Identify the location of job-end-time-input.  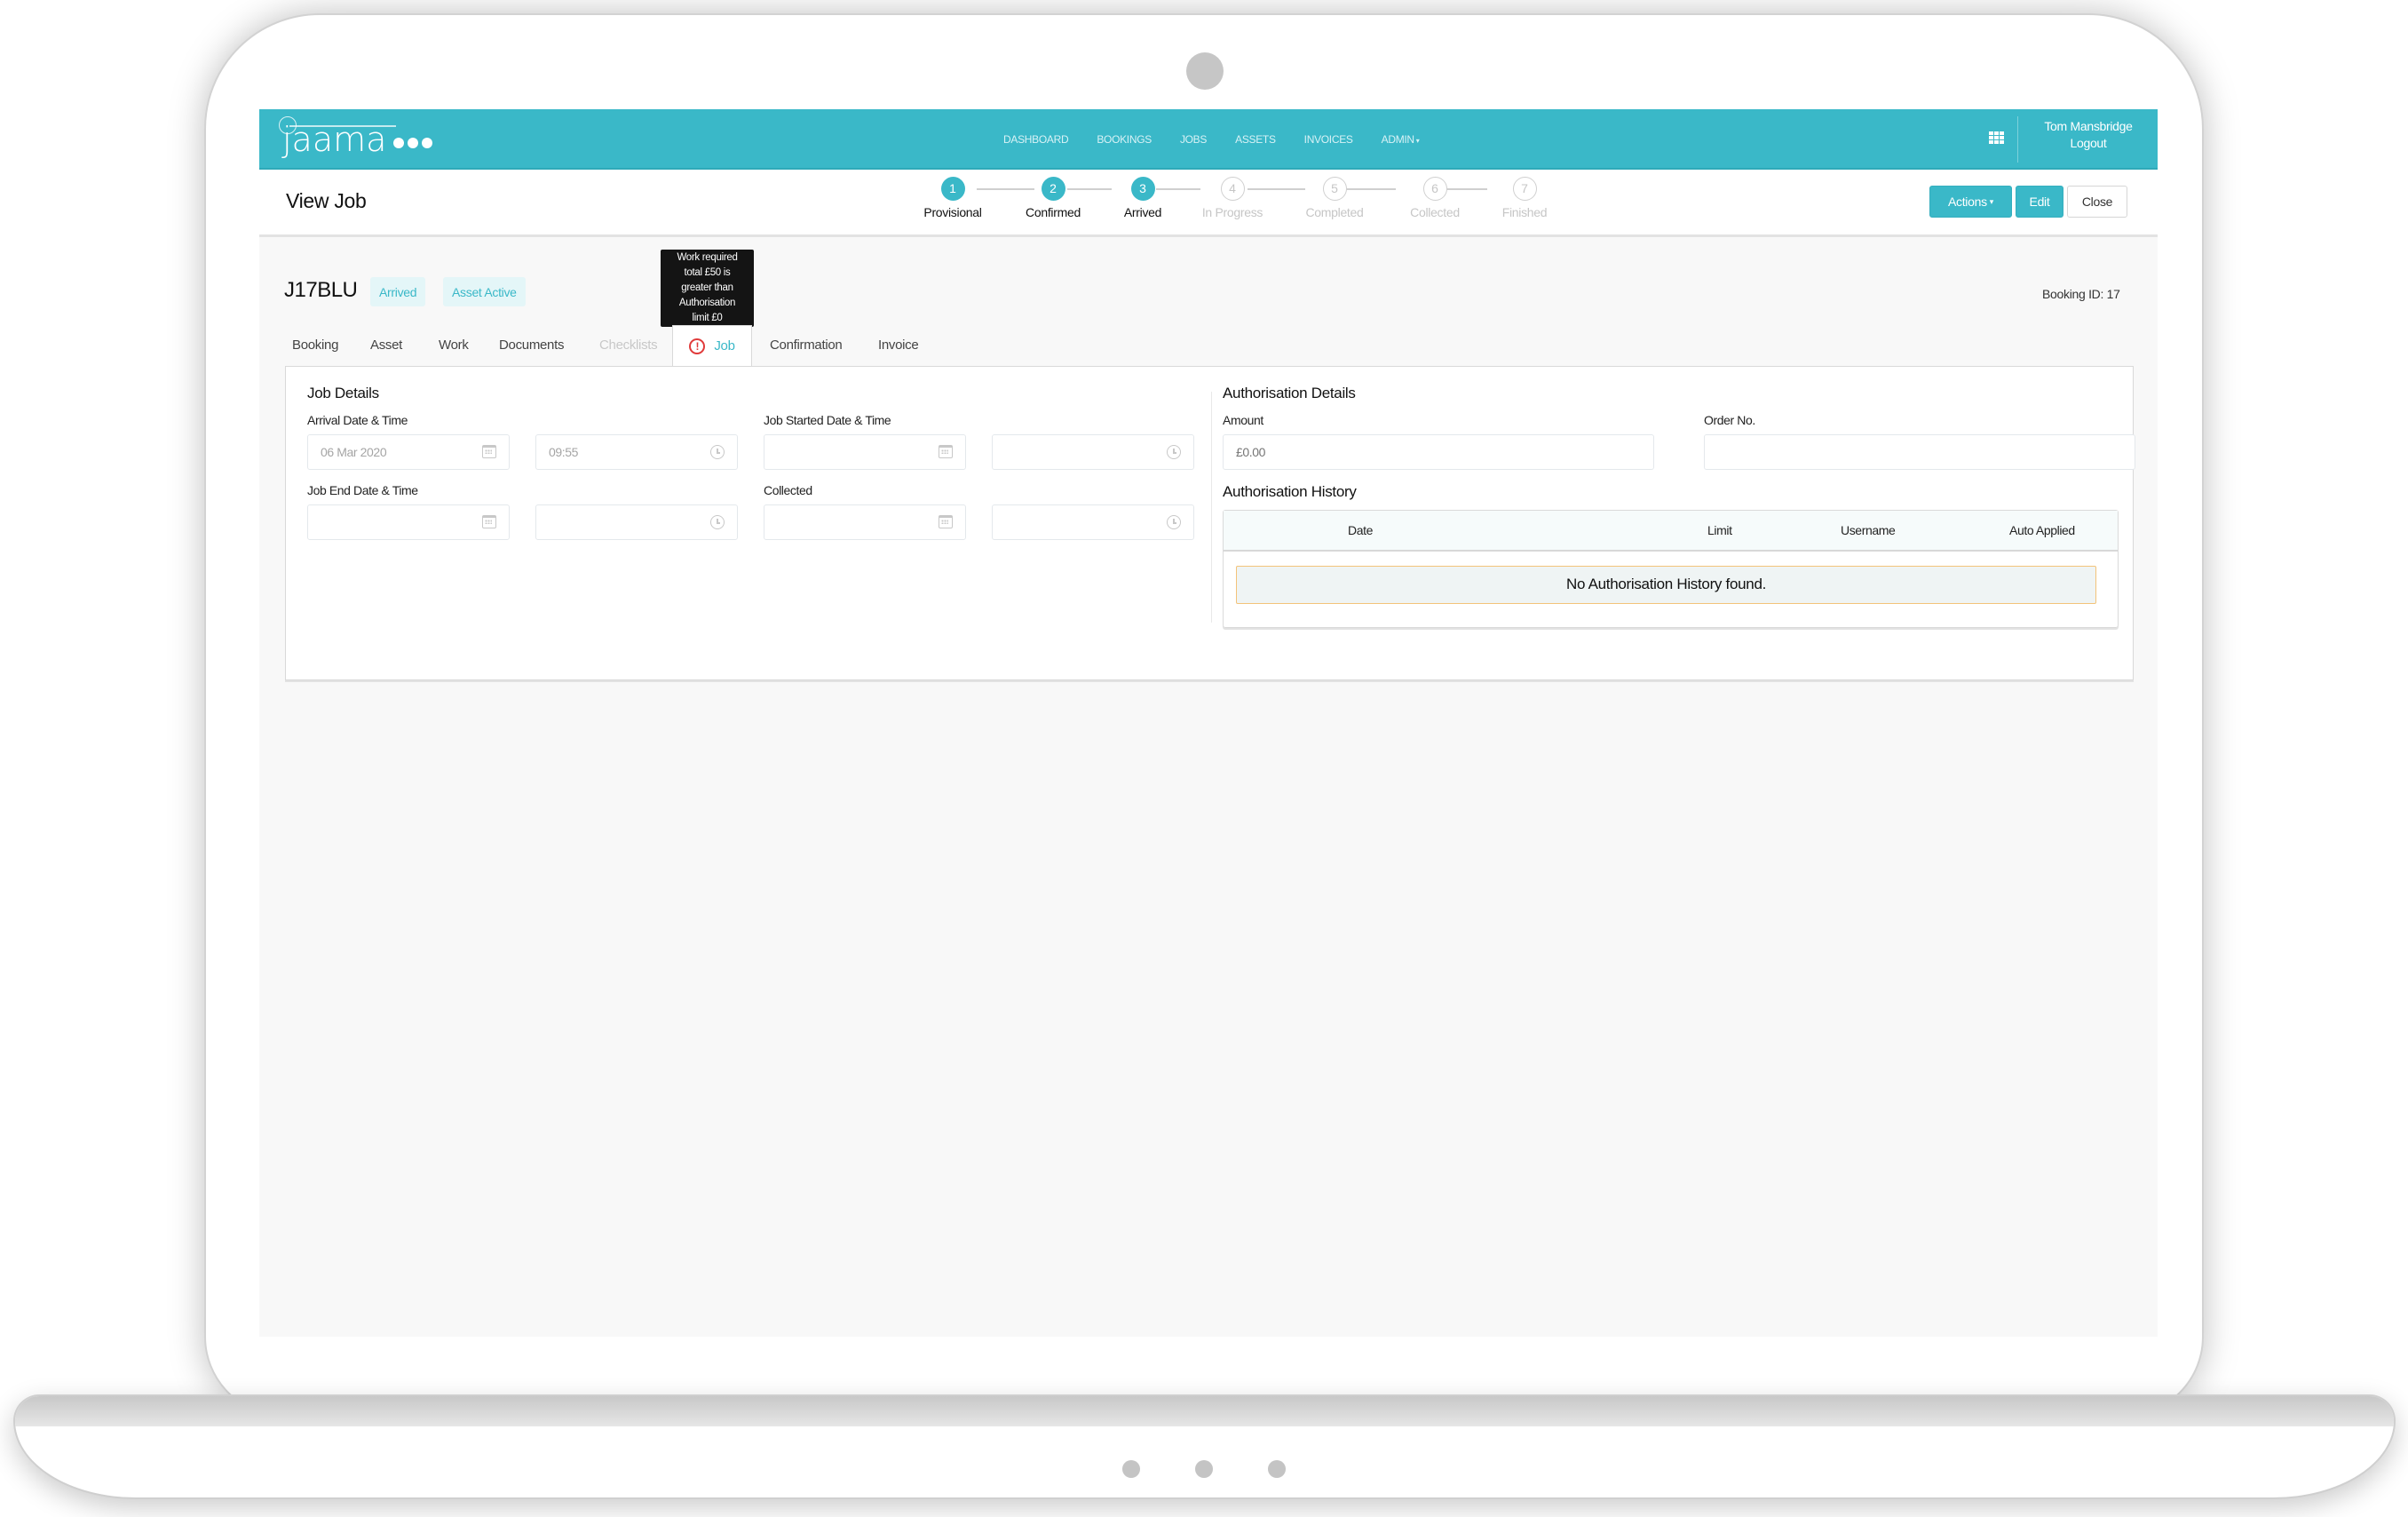
(636, 522).